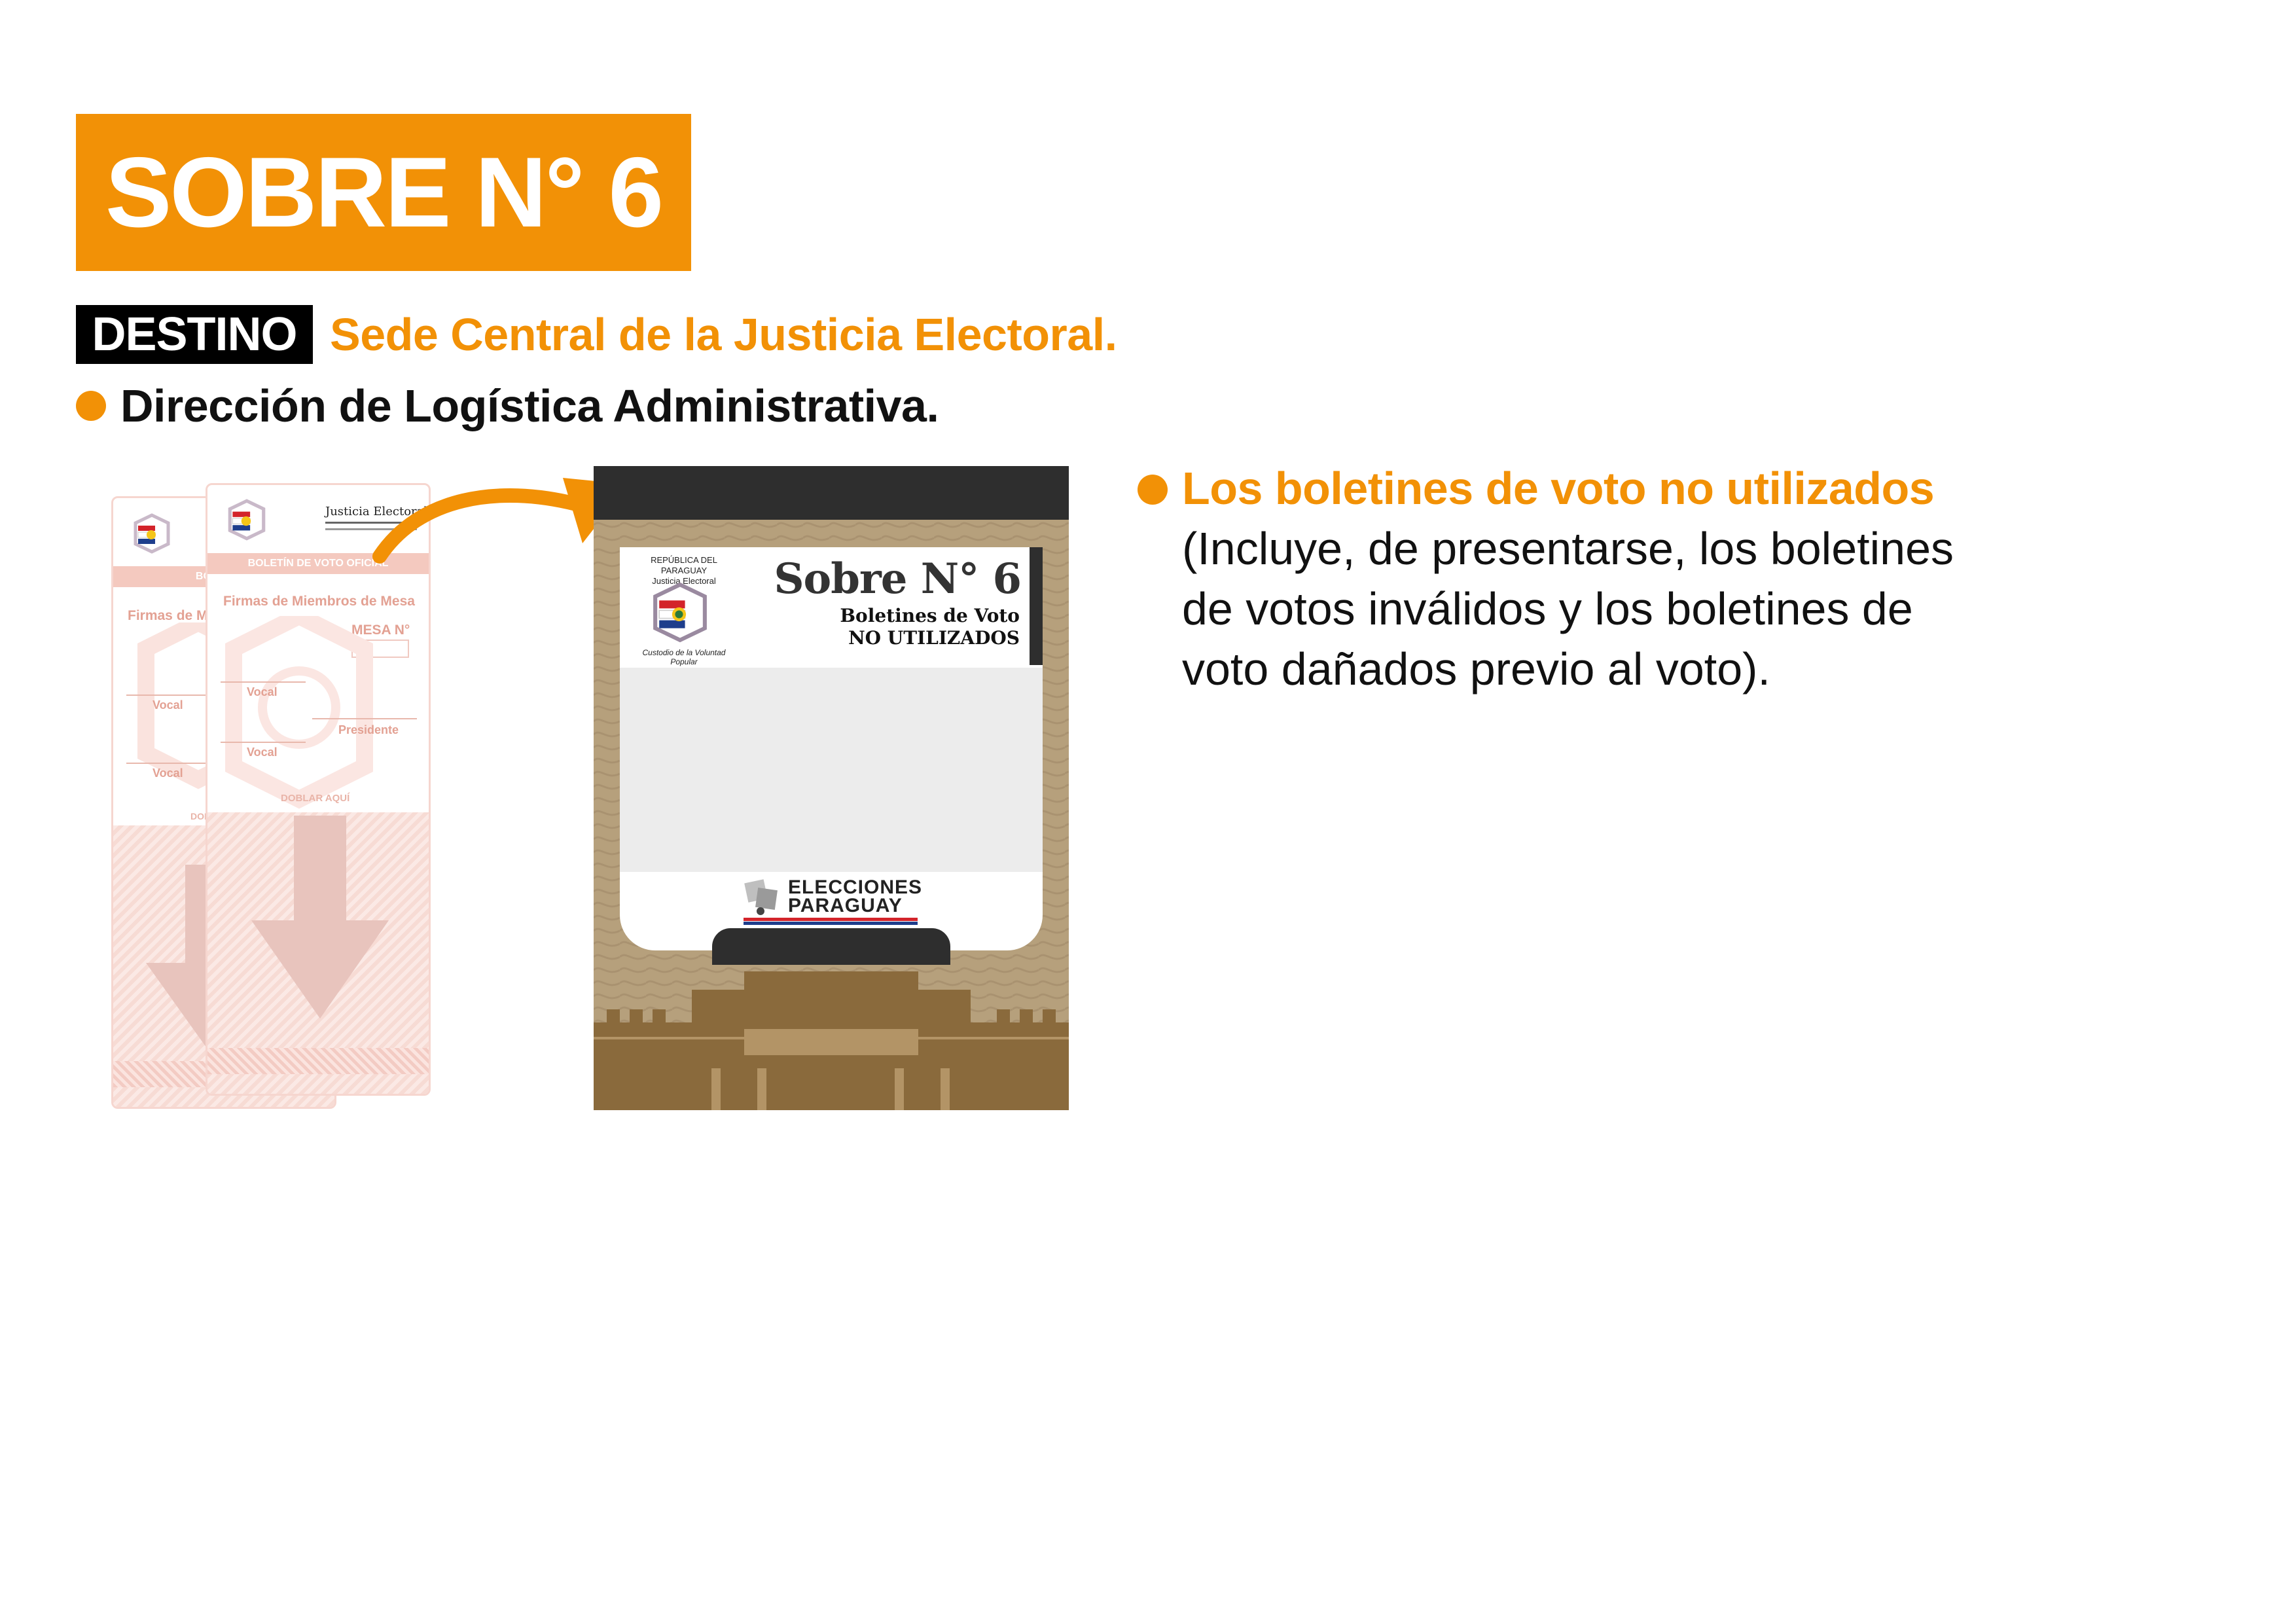 The height and width of the screenshot is (1624, 2296). What do you see at coordinates (934, 638) in the screenshot?
I see `envelope-subtitle-2: NO UTILIZADOS` at bounding box center [934, 638].